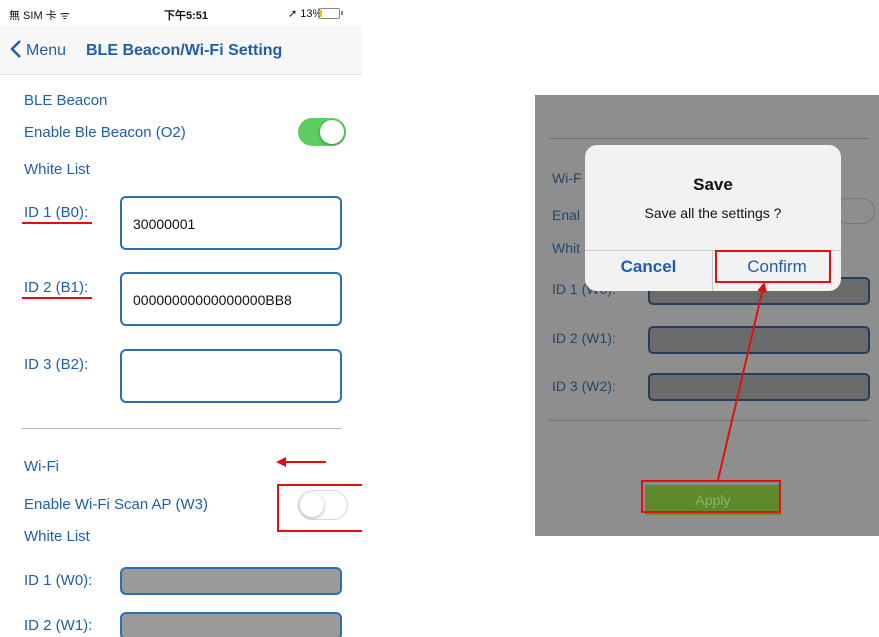  I want to click on arrow-up-icon, so click(742, 381).